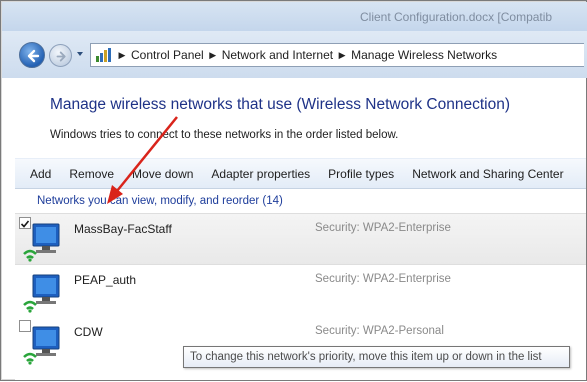  What do you see at coordinates (361, 173) in the screenshot?
I see `profile-types-button: Profile types` at bounding box center [361, 173].